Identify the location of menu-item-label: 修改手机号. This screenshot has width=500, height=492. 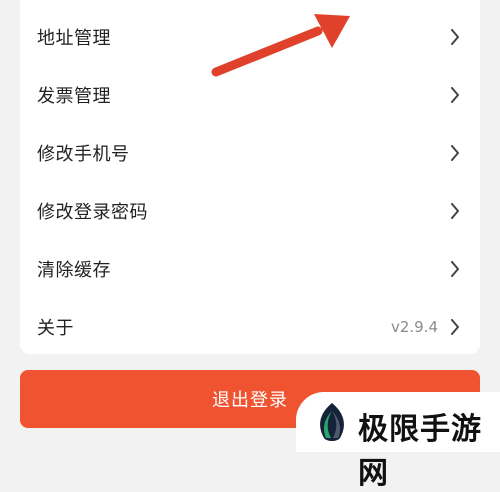
(83, 154).